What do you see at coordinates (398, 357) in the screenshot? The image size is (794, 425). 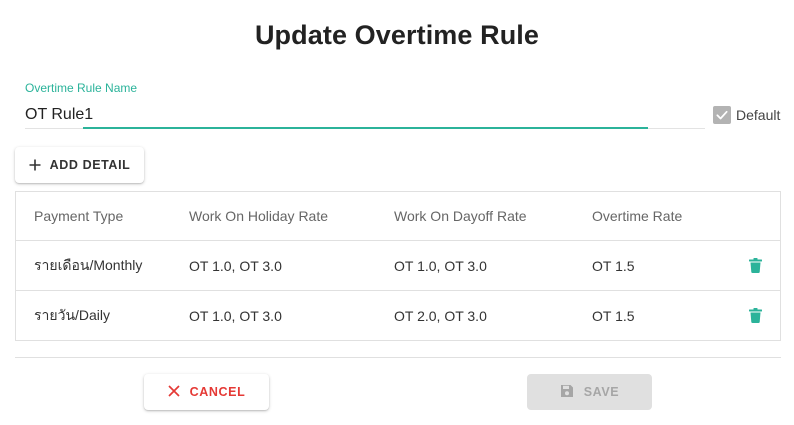 I see `footer-divider` at bounding box center [398, 357].